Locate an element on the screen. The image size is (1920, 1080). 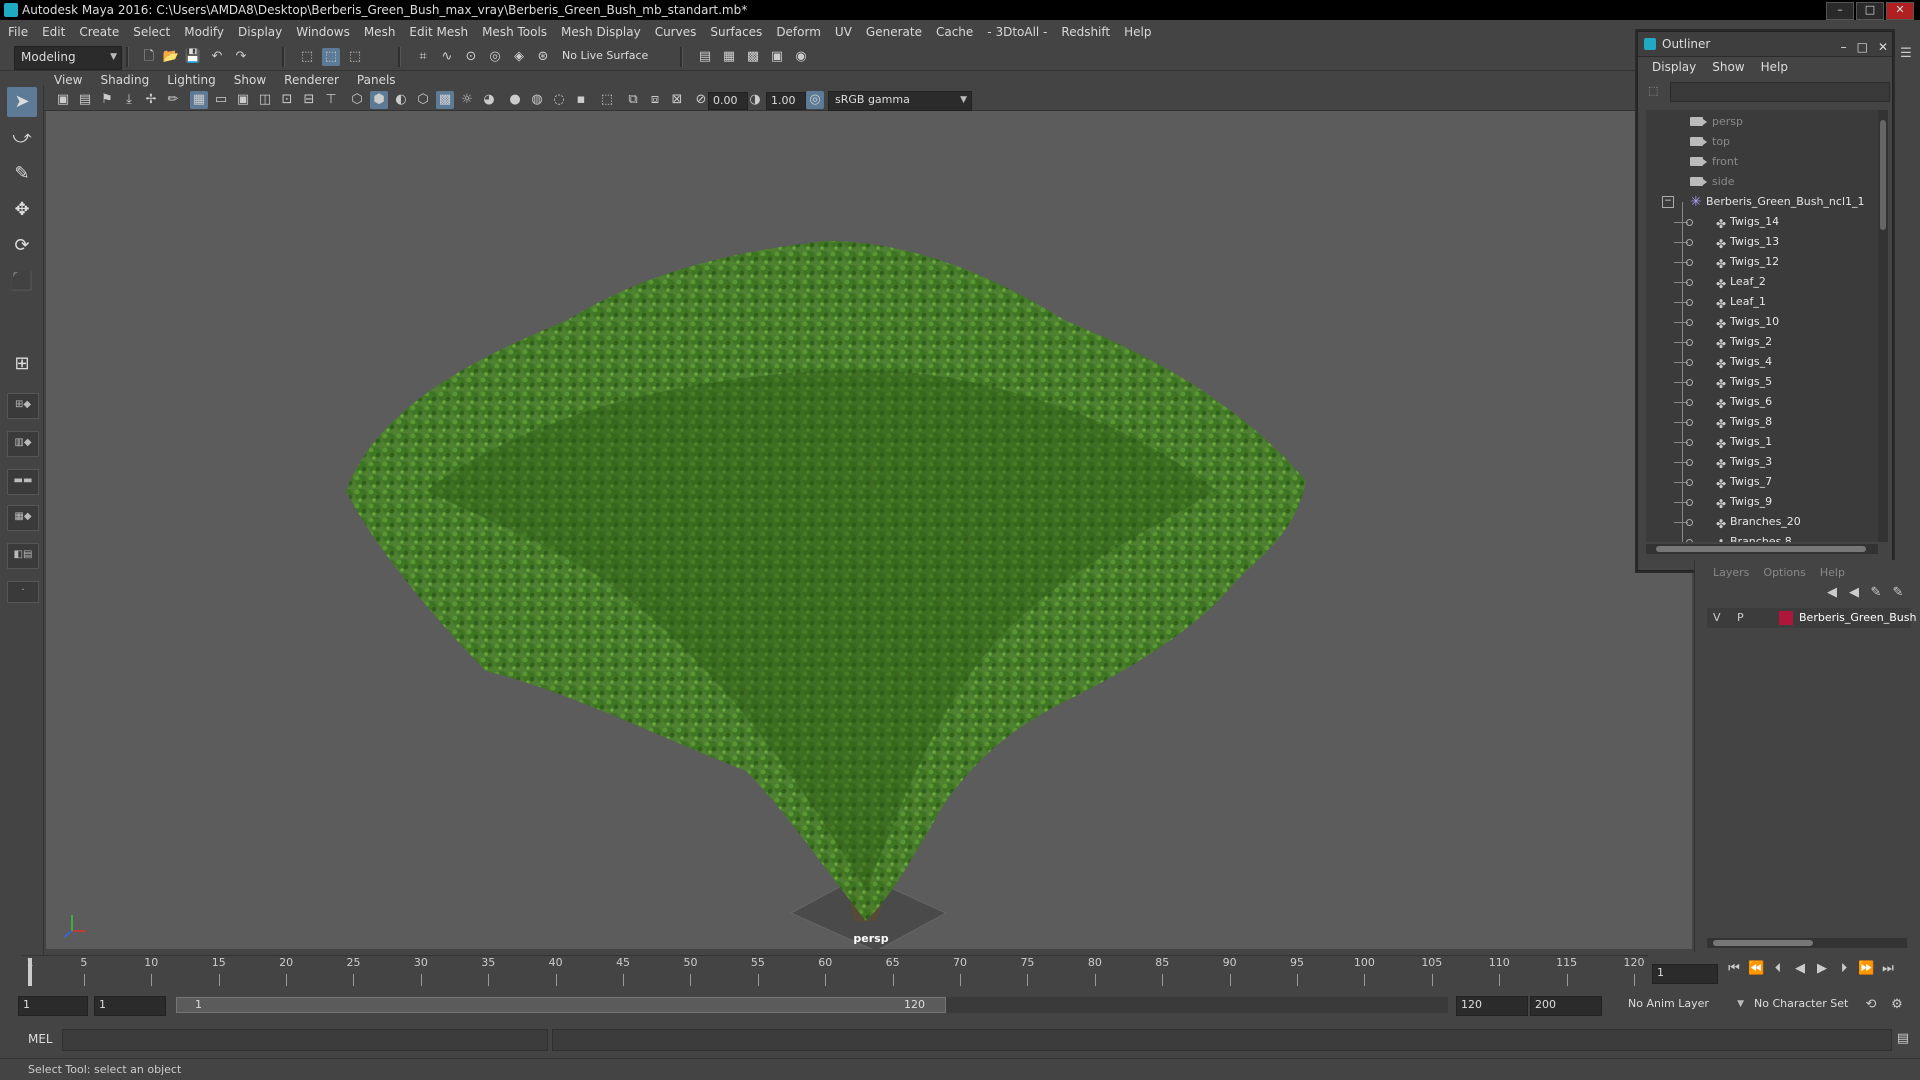
layout-single-icon: ⊞◆ is located at coordinates (23, 406).